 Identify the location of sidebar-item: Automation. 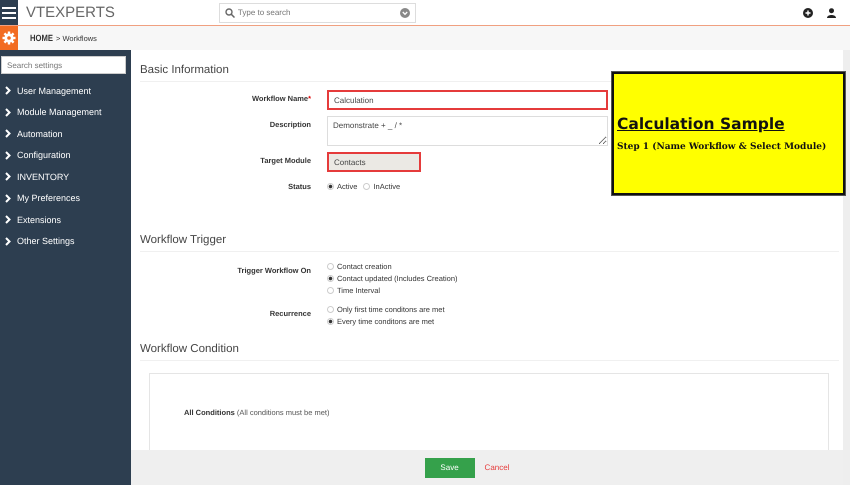
(65, 133).